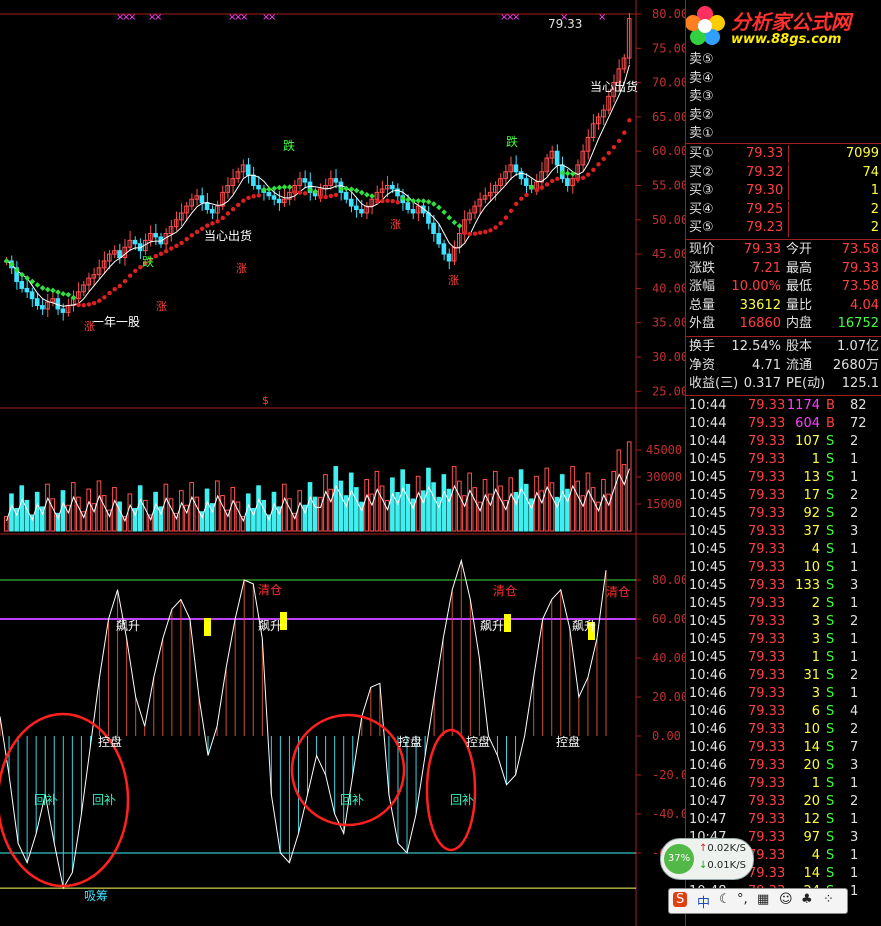 This screenshot has height=926, width=881. I want to click on tick-row: 10:44 79.33 1174 B 82, so click(783, 406).